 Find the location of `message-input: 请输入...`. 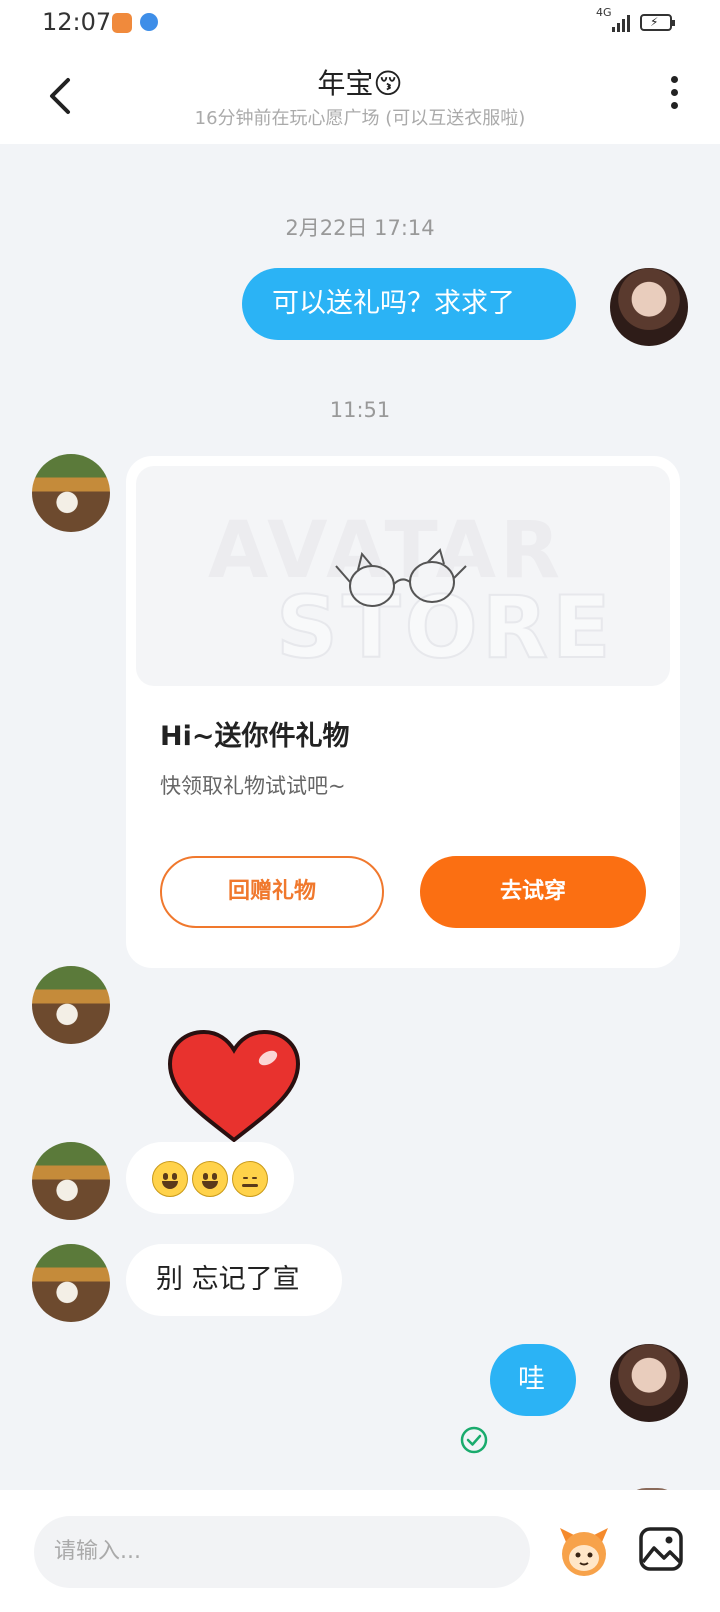

message-input: 请输入... is located at coordinates (282, 1552).